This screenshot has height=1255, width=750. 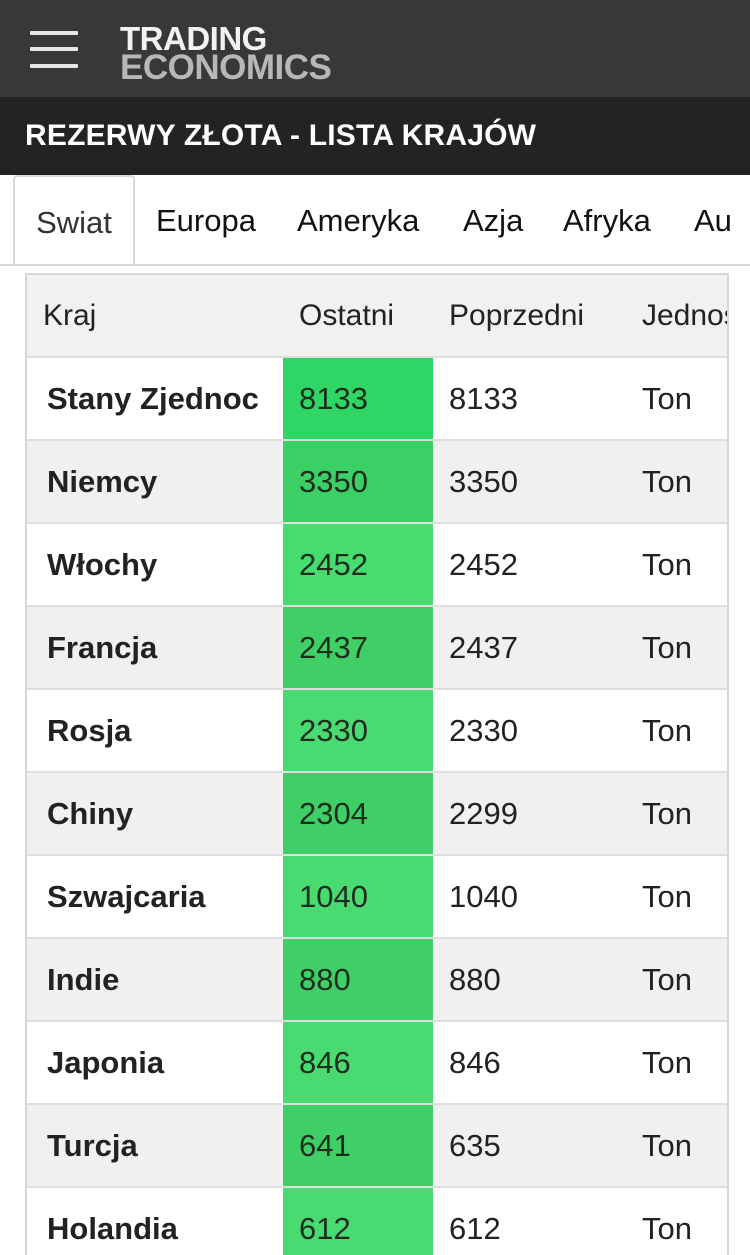 I want to click on tab-europa: Europa, so click(x=206, y=219).